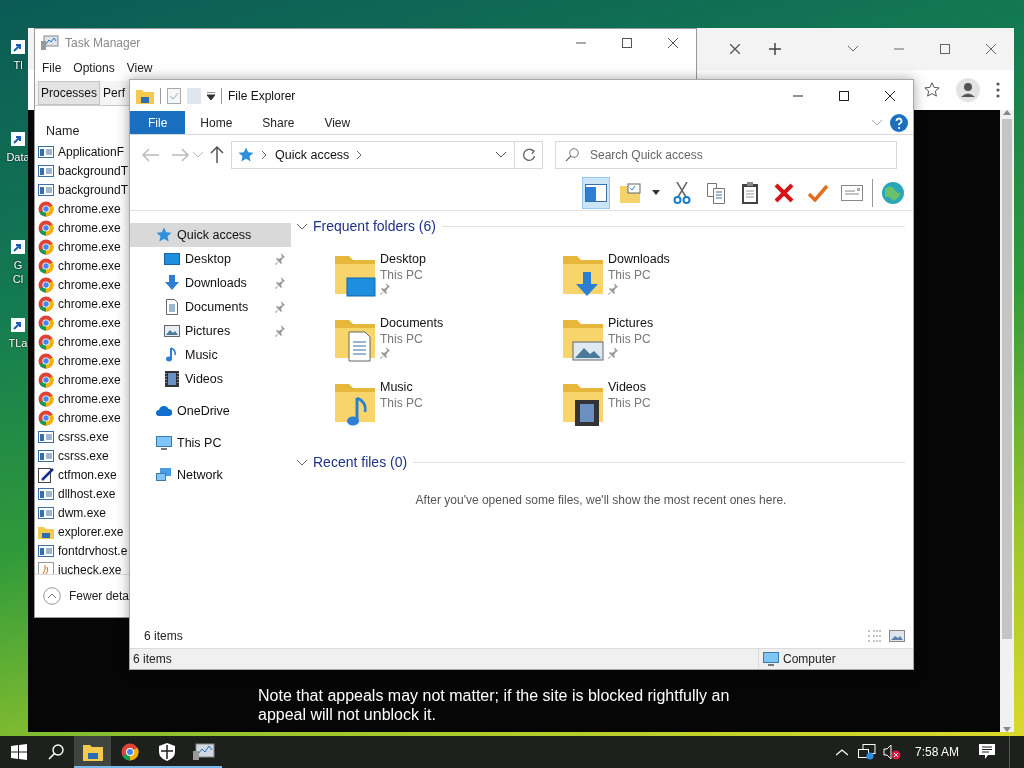 This screenshot has width=1024, height=768. I want to click on process-name: dllhost.exe, so click(87, 493).